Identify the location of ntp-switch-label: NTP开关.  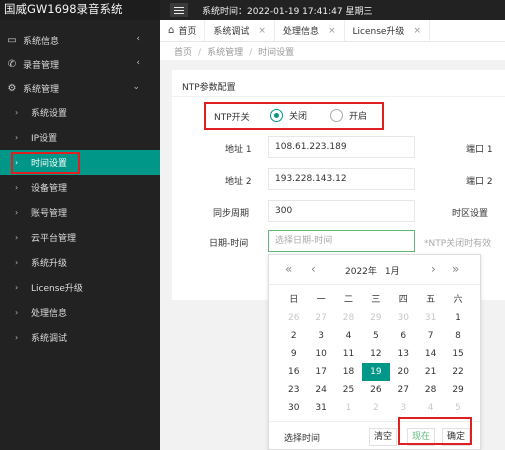
(232, 118).